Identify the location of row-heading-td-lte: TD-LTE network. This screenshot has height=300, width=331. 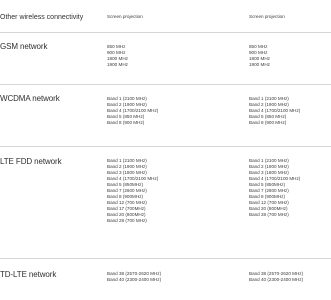
(28, 274).